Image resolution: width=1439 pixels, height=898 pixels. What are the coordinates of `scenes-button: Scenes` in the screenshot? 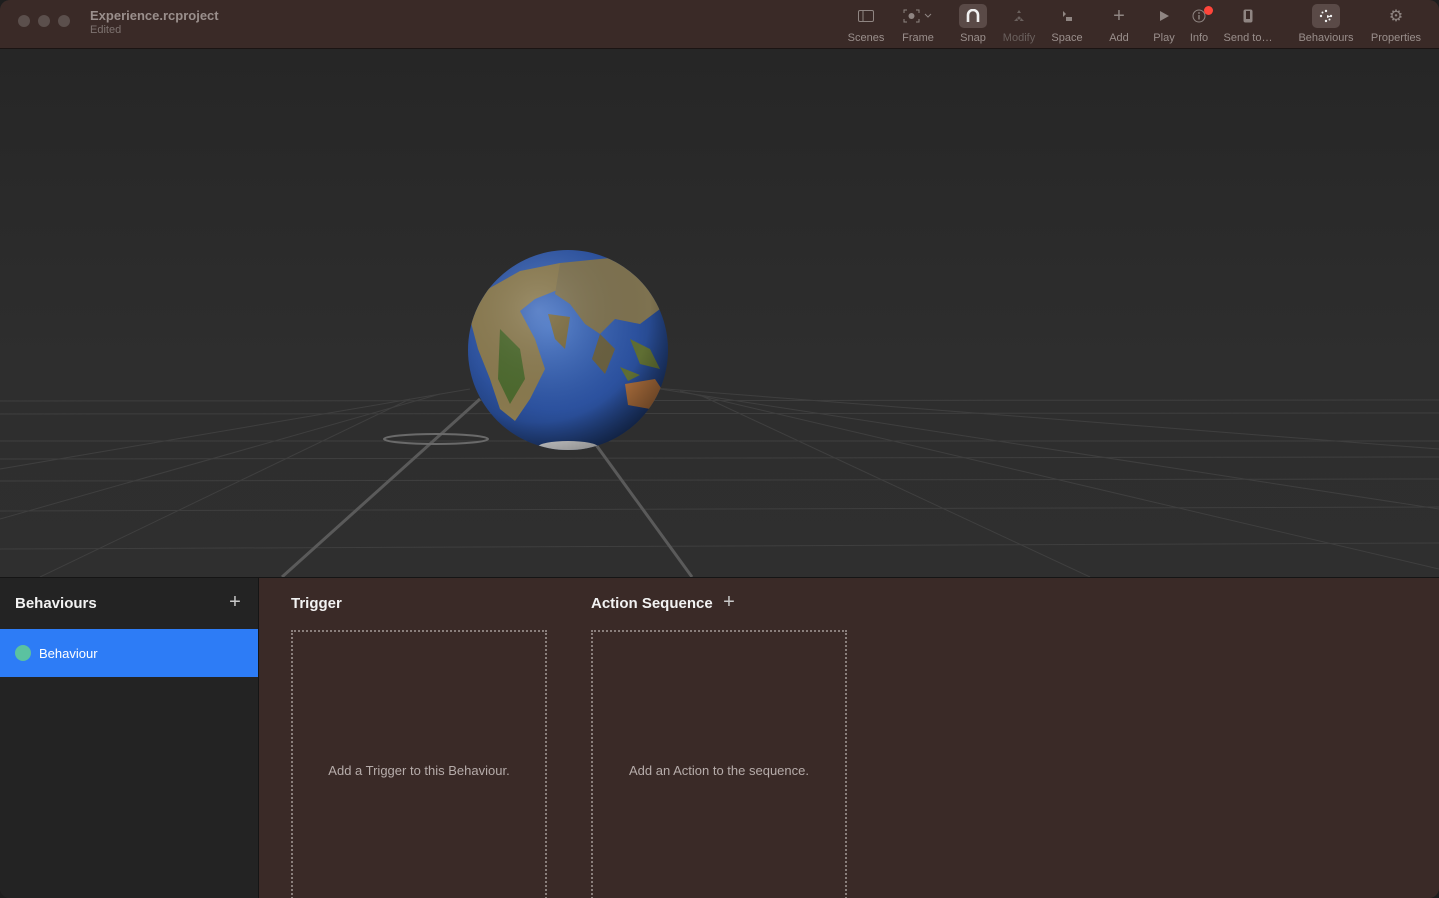 It's located at (866, 24).